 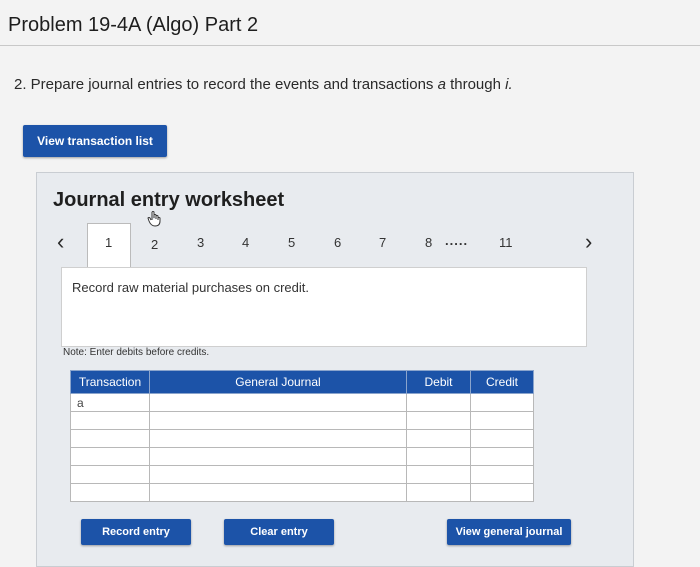 I want to click on previous-page-arrow-icon: ‹, so click(x=60, y=242).